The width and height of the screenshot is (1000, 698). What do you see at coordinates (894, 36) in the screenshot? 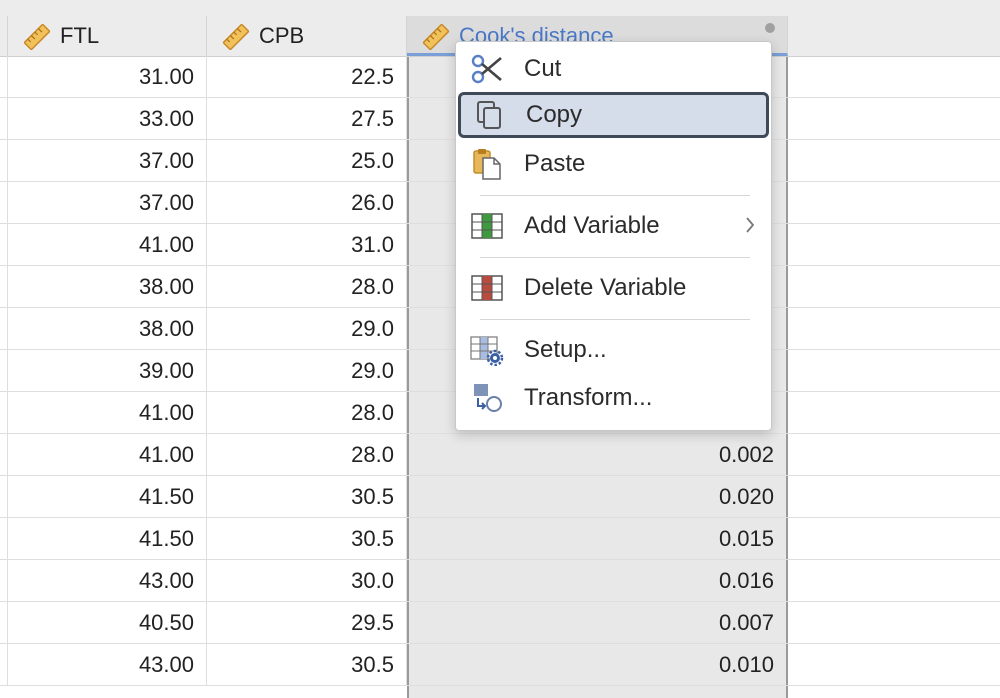
I see `empty-column-header` at bounding box center [894, 36].